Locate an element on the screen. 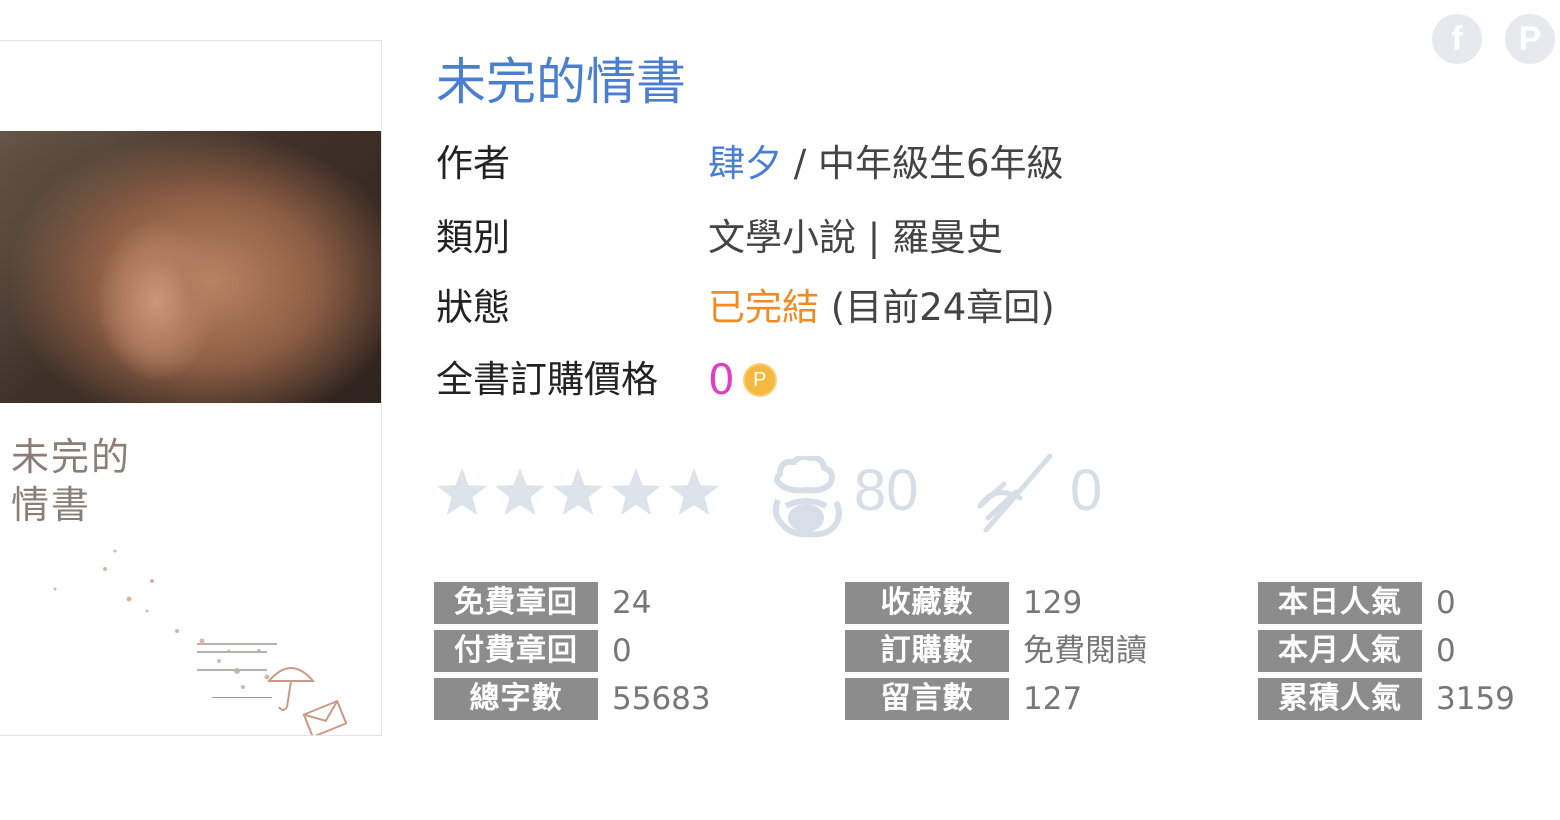 The image size is (1560, 820). price-value: 0P is located at coordinates (742, 381).